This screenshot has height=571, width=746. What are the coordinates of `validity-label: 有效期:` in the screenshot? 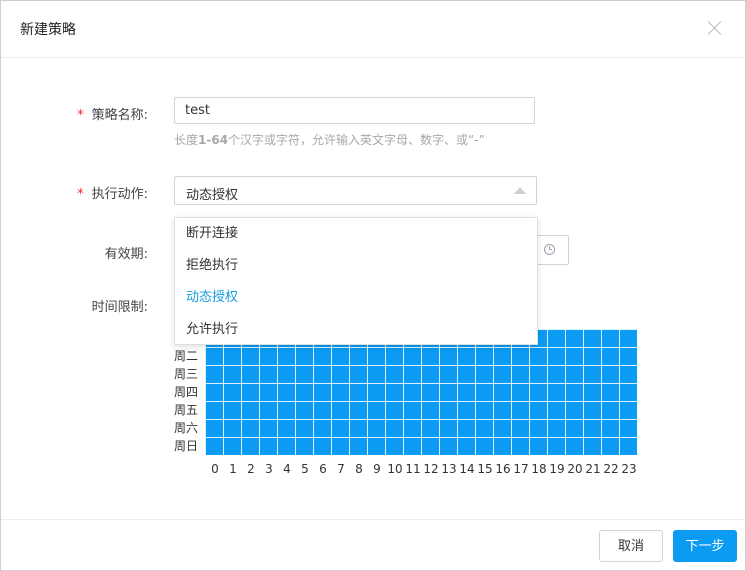 It's located at (126, 254).